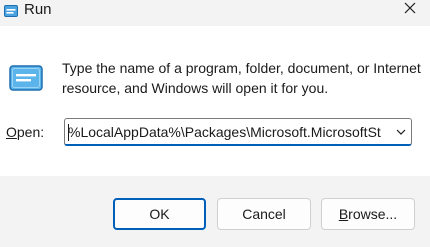 The image size is (430, 247). What do you see at coordinates (343, 214) in the screenshot?
I see `browse-accelerator: B` at bounding box center [343, 214].